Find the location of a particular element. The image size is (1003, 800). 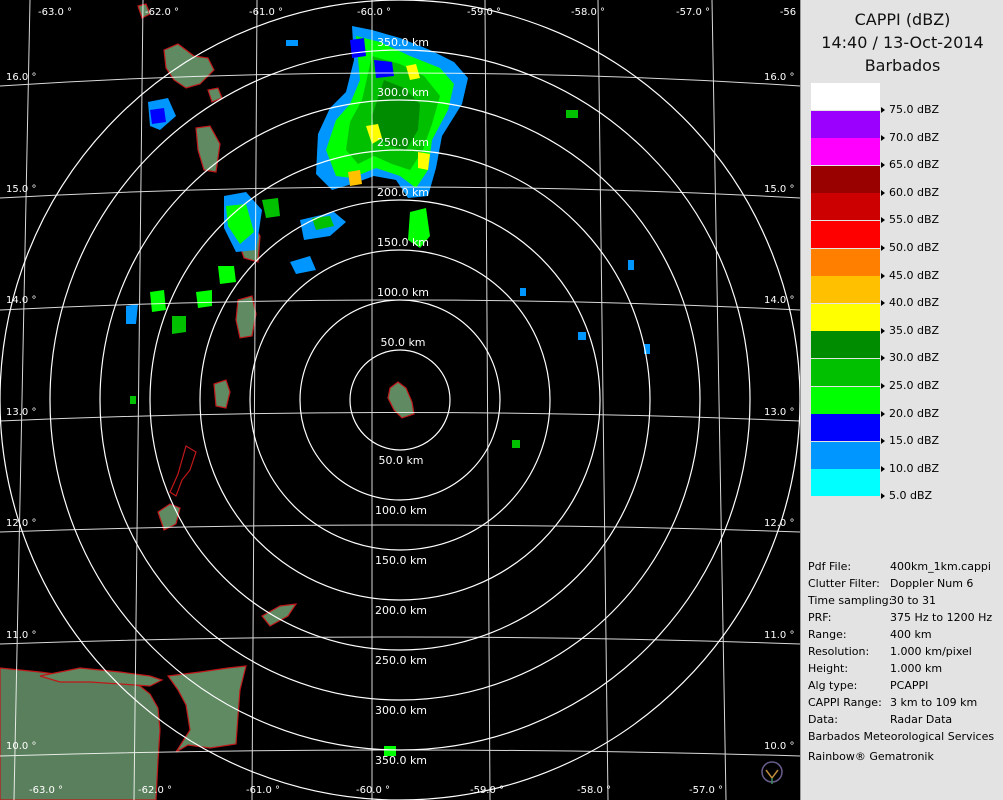

legend-label: 35.0 dBZ is located at coordinates (914, 330).